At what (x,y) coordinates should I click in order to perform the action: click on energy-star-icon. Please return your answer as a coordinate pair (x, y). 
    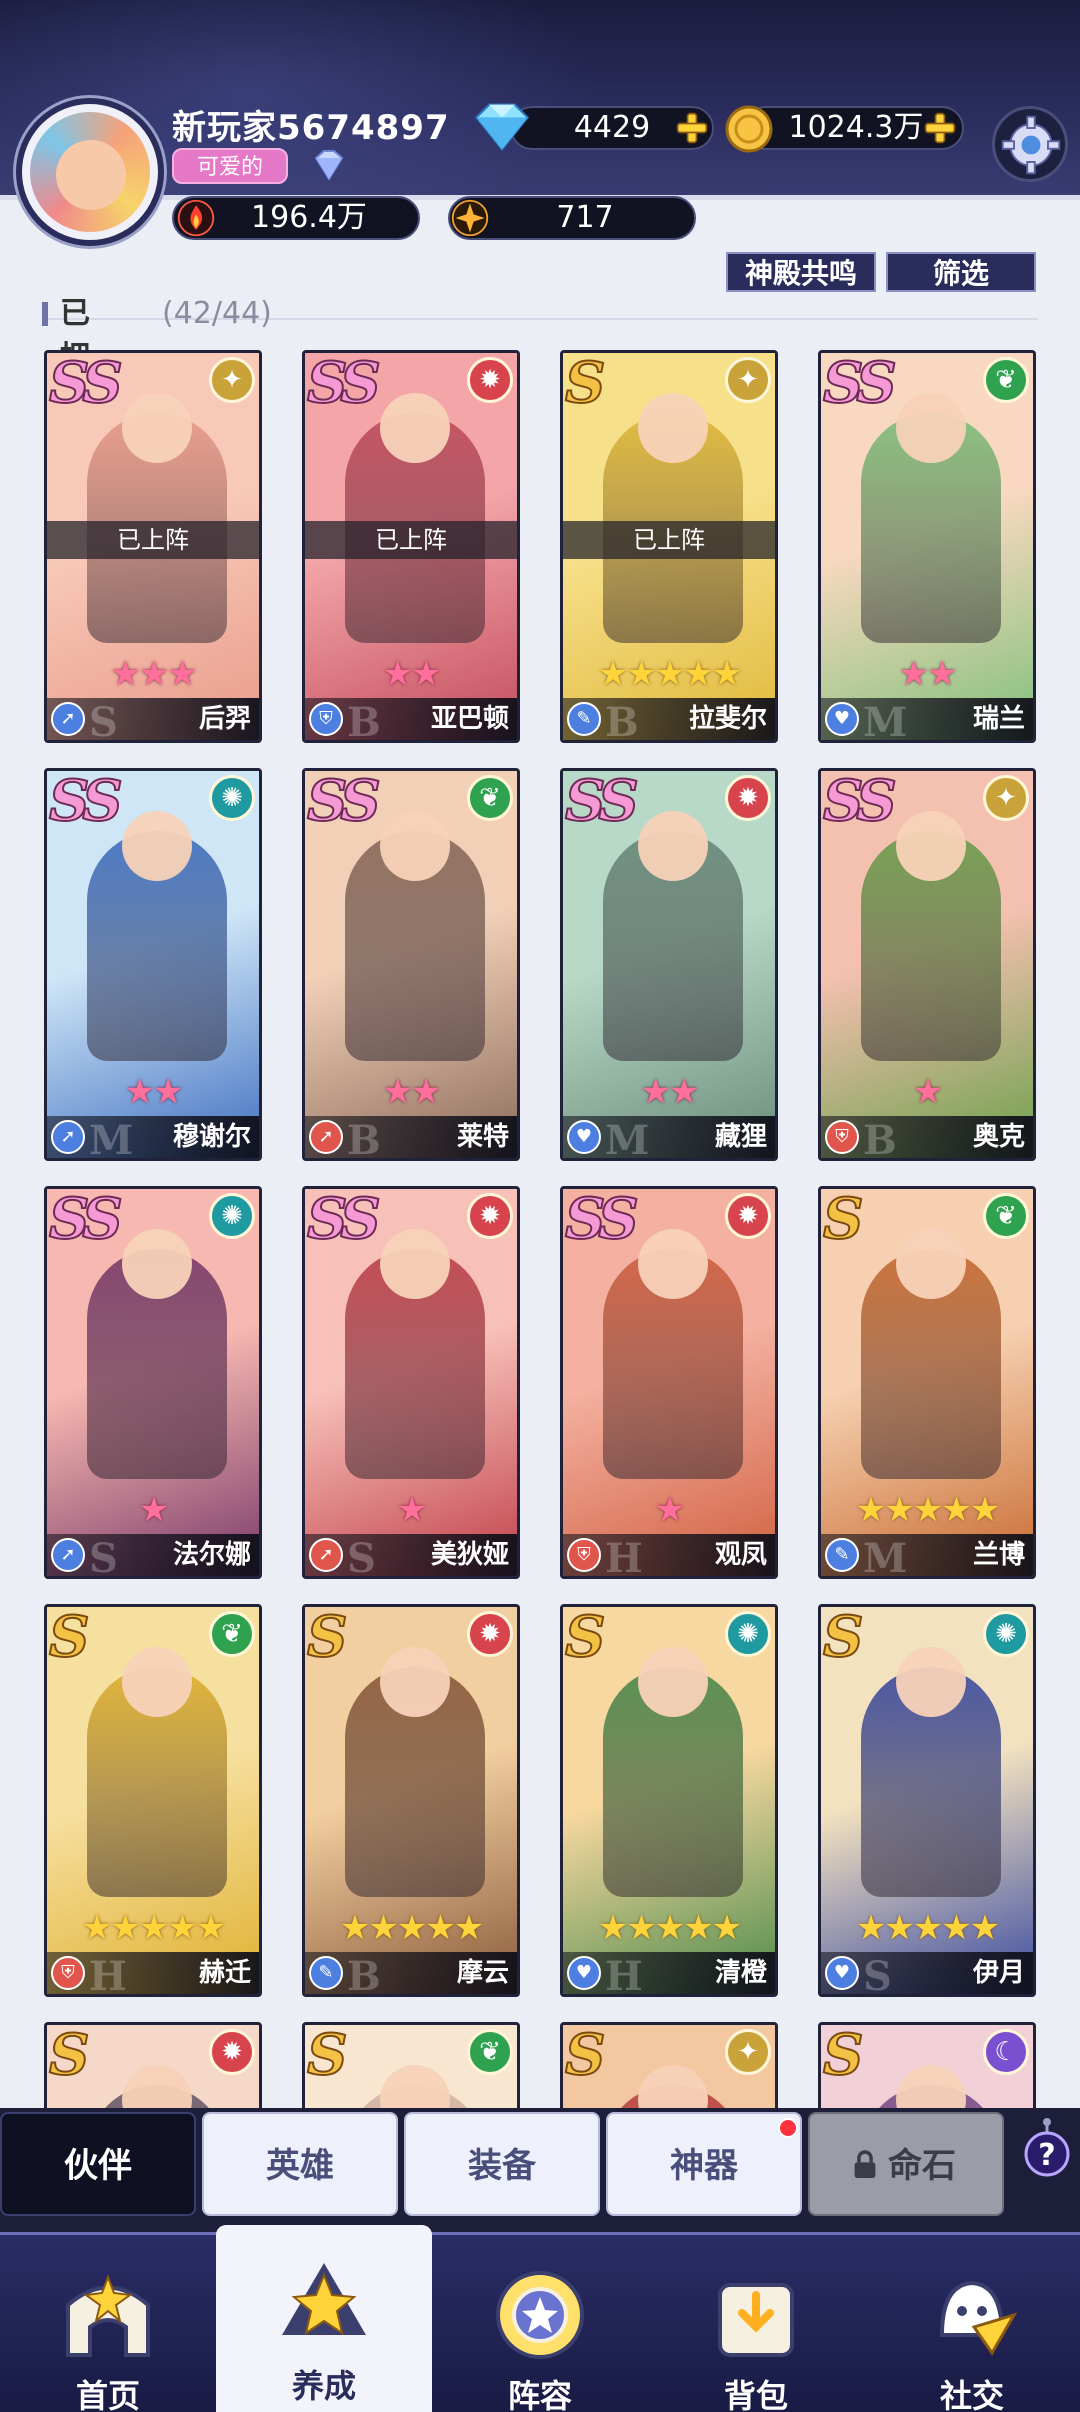
    Looking at the image, I should click on (470, 218).